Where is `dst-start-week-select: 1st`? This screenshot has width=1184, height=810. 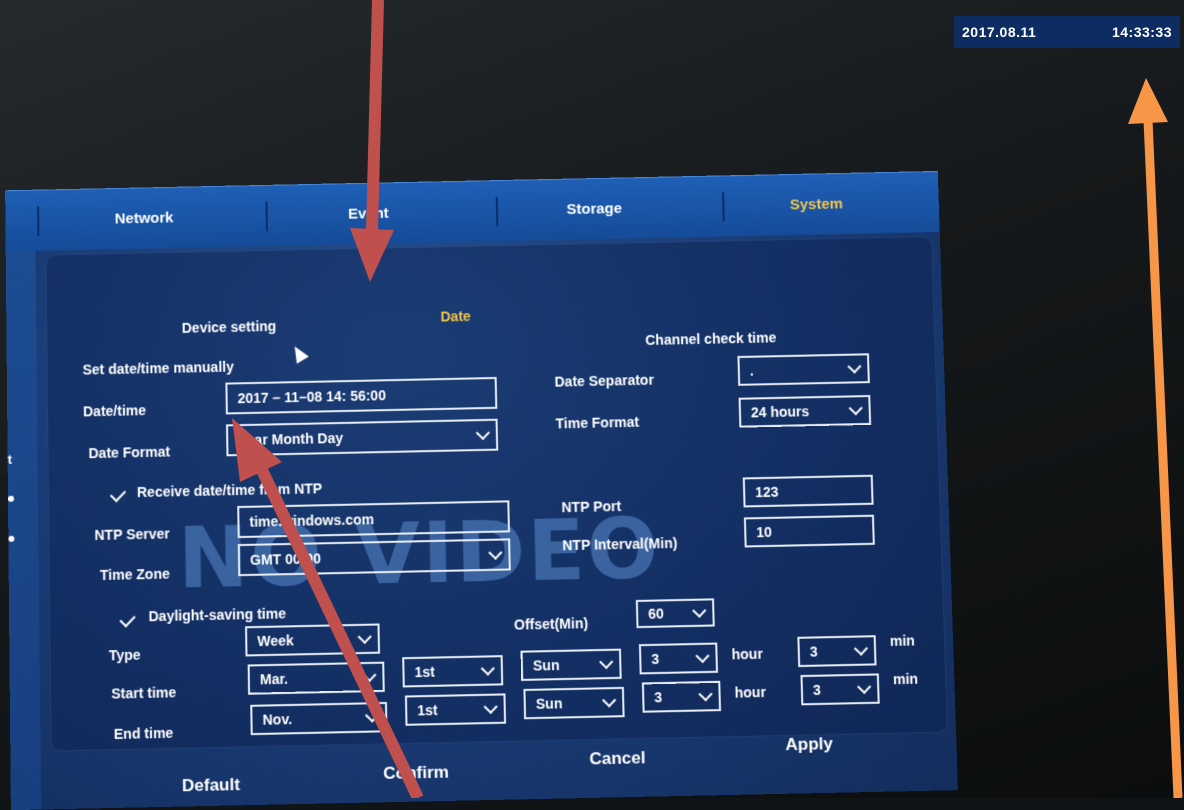
dst-start-week-select: 1st is located at coordinates (452, 671).